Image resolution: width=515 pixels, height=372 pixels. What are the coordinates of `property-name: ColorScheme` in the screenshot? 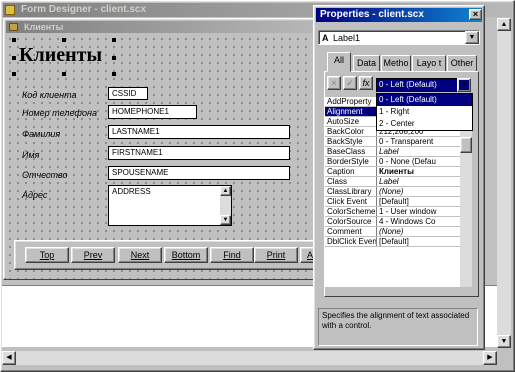 It's located at (352, 211).